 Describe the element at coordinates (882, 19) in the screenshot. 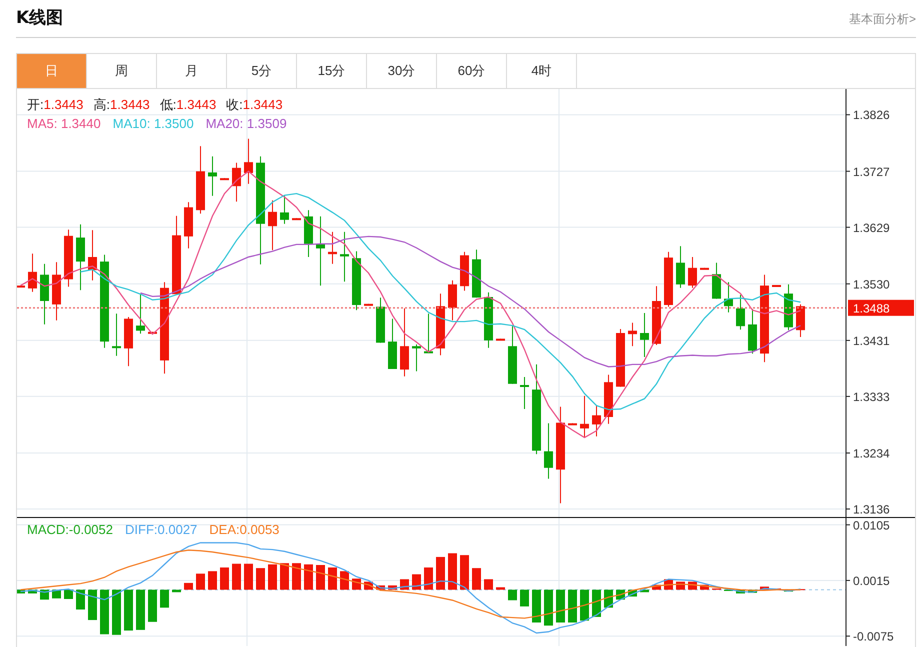

I see `analysis-link: 基本面分析>` at that location.